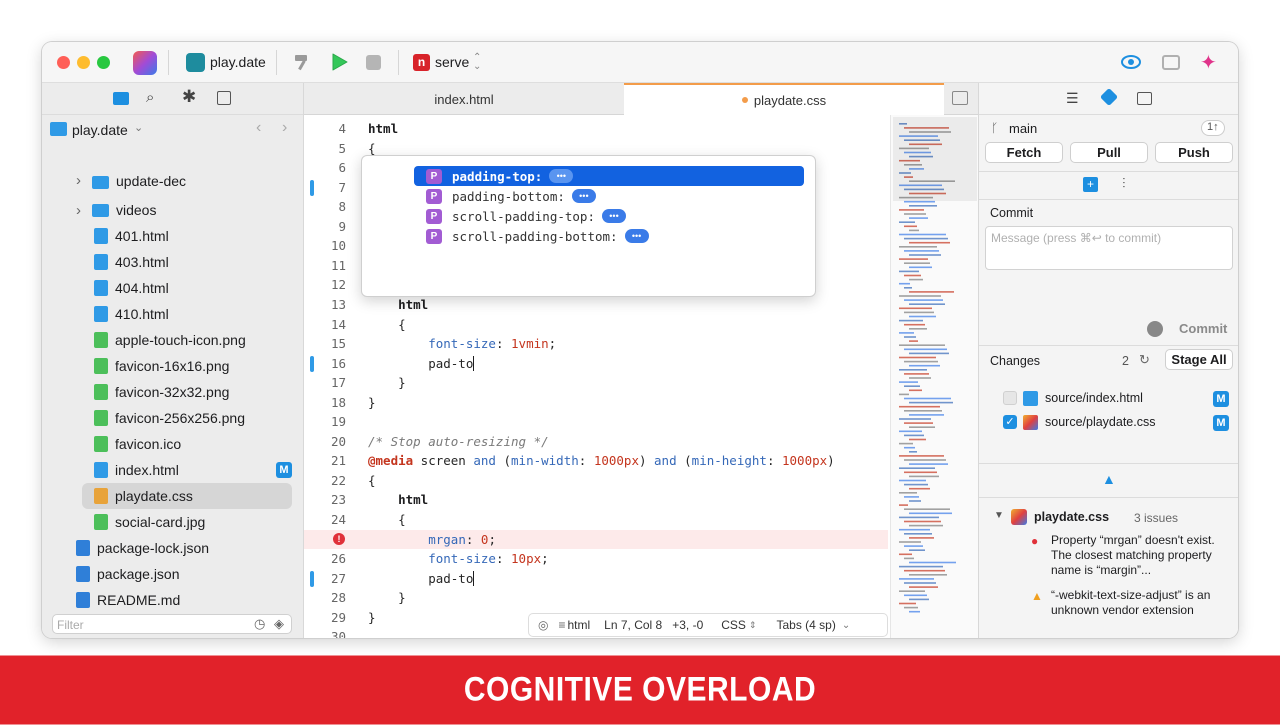 The width and height of the screenshot is (1280, 725). What do you see at coordinates (596, 442) in the screenshot?
I see `code-line: 20 /* Stop auto-resizing */` at bounding box center [596, 442].